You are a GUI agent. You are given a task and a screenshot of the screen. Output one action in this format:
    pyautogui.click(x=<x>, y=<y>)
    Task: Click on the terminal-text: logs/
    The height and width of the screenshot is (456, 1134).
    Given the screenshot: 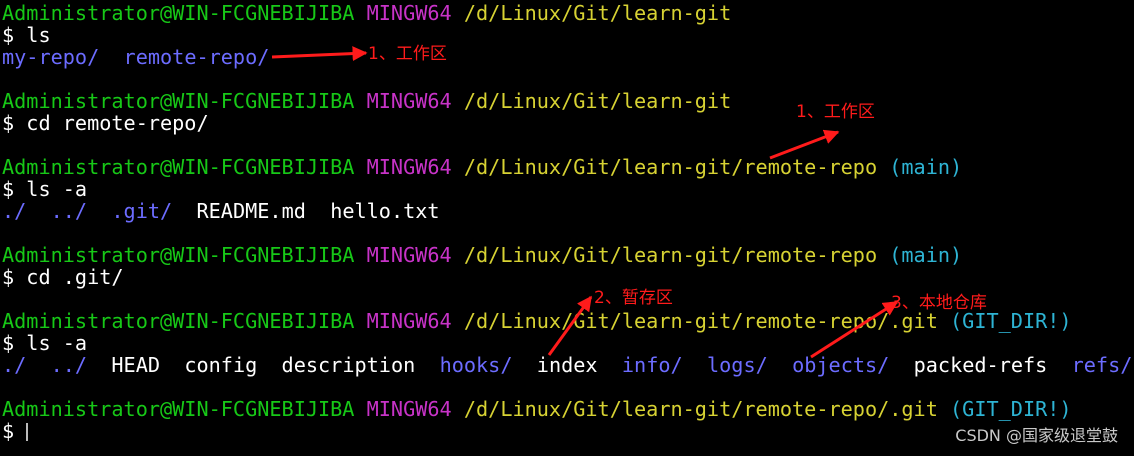 What is the action you would take?
    pyautogui.click(x=737, y=365)
    